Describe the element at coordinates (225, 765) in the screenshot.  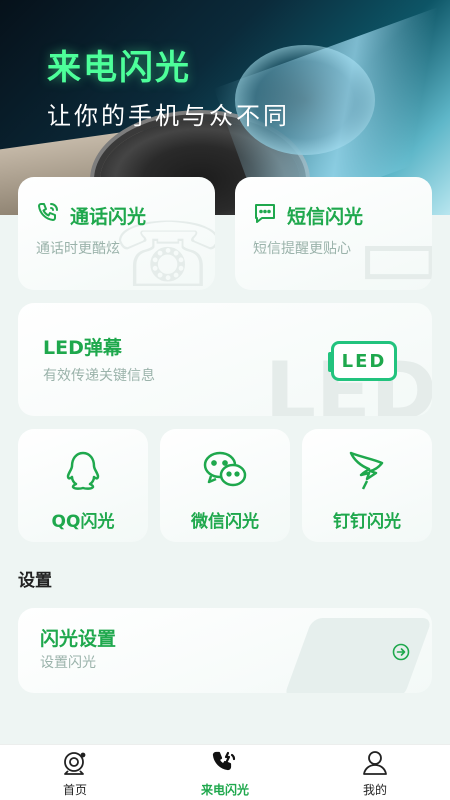
I see `phone-flash-icon` at that location.